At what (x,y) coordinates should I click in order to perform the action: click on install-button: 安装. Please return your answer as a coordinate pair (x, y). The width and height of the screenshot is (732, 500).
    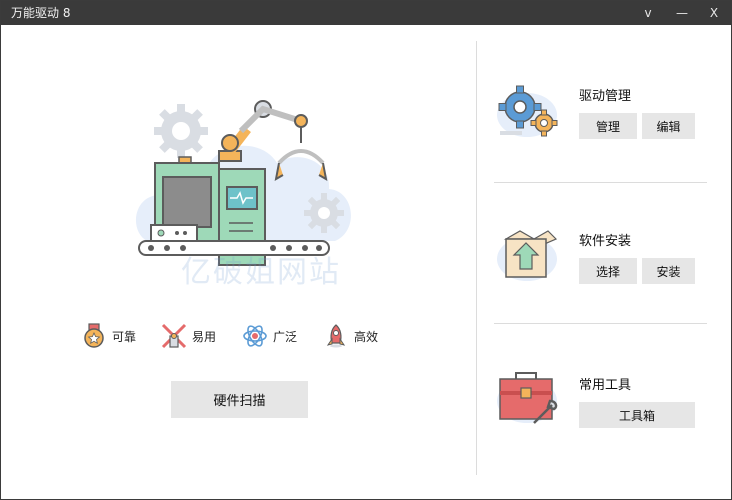
    Looking at the image, I should click on (668, 271).